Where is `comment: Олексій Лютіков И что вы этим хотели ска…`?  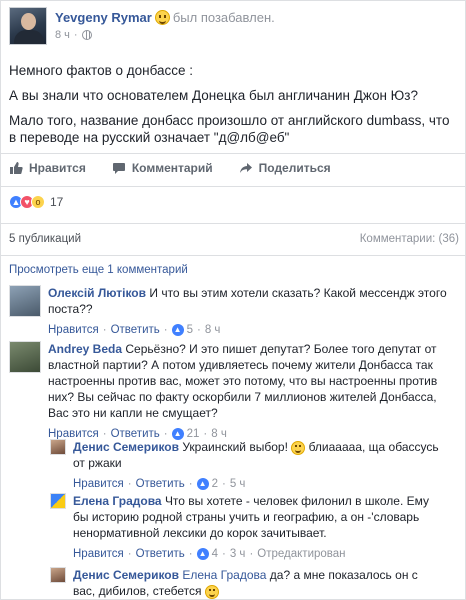
comment: Олексій Лютіков И что вы этим хотели ска… is located at coordinates (233, 311).